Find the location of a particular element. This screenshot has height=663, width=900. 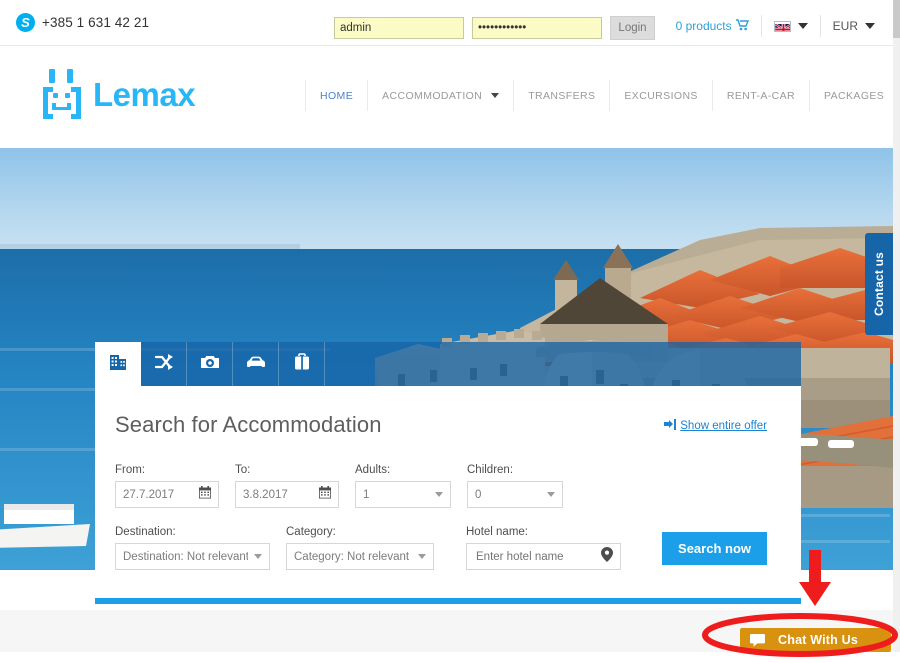

adults-value: 1 is located at coordinates (366, 494).